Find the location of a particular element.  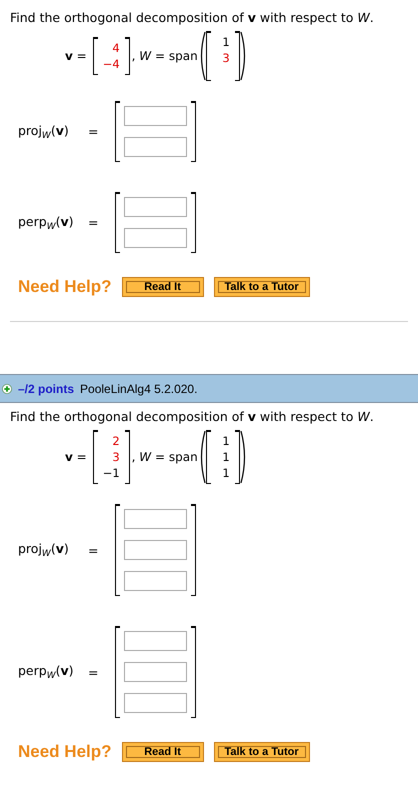

plus-icon is located at coordinates (7, 389).